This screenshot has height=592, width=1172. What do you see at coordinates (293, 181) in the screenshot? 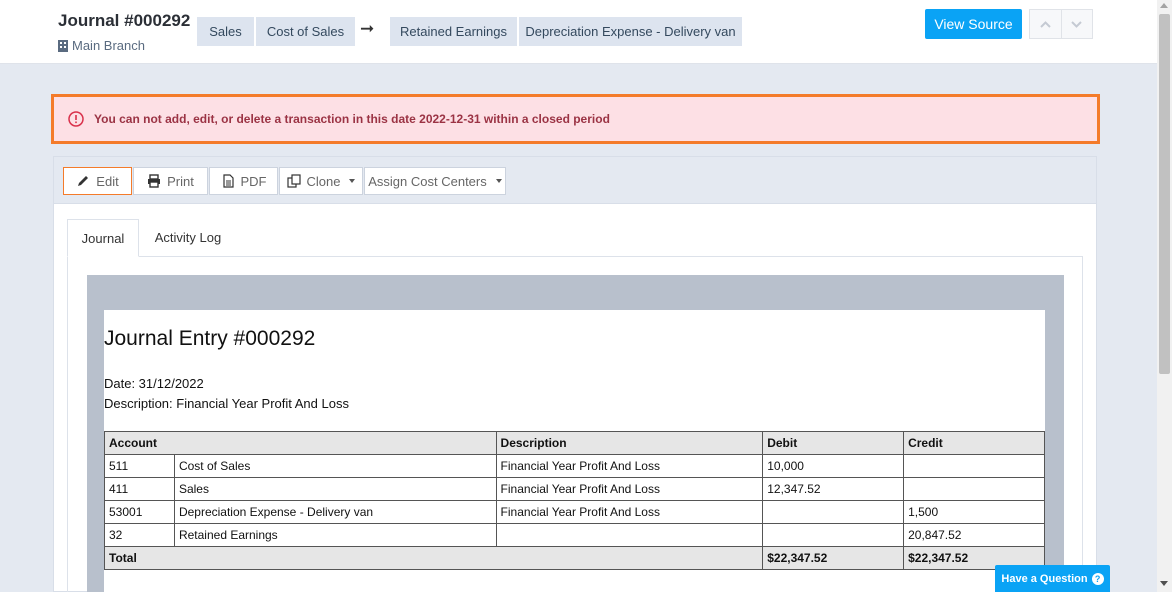
I see `clone-icon` at bounding box center [293, 181].